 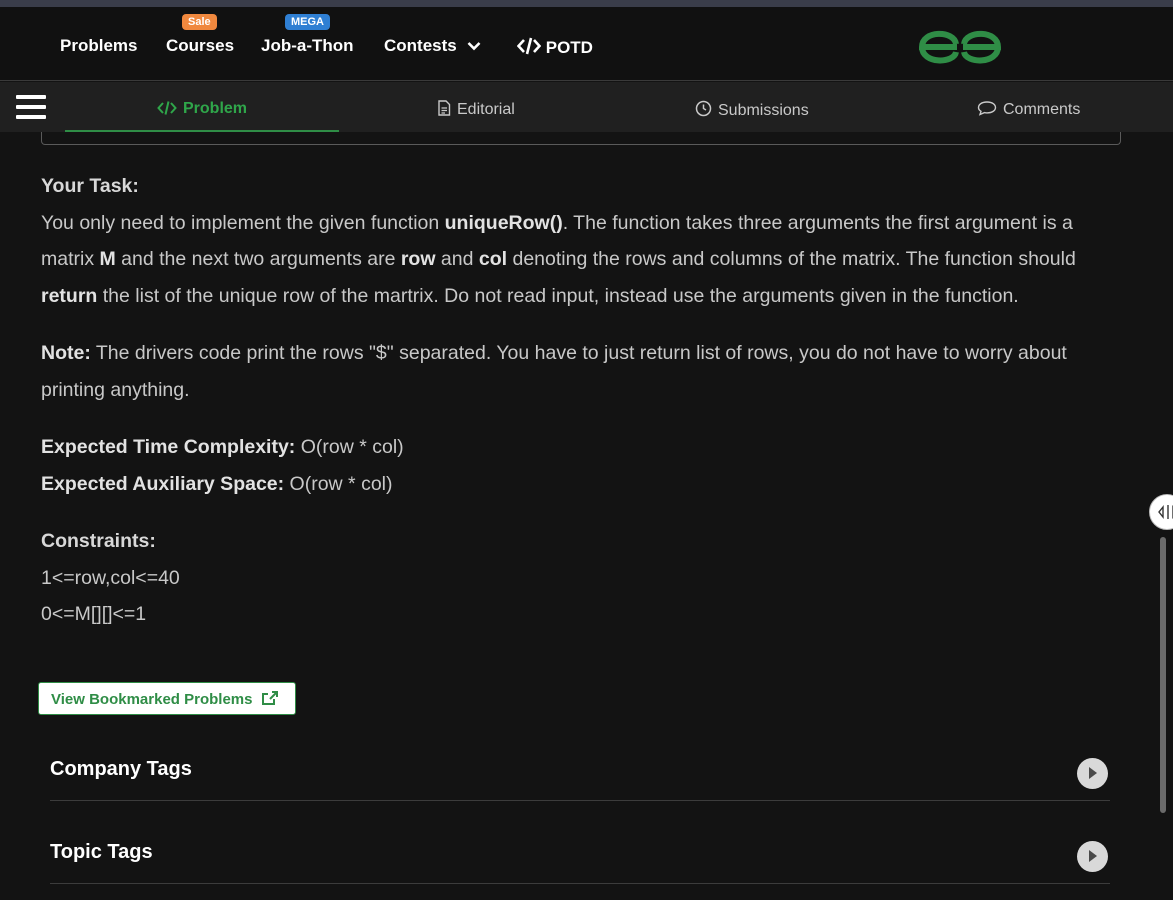 What do you see at coordinates (580, 857) in the screenshot?
I see `topic-tags-section: Topic Tags` at bounding box center [580, 857].